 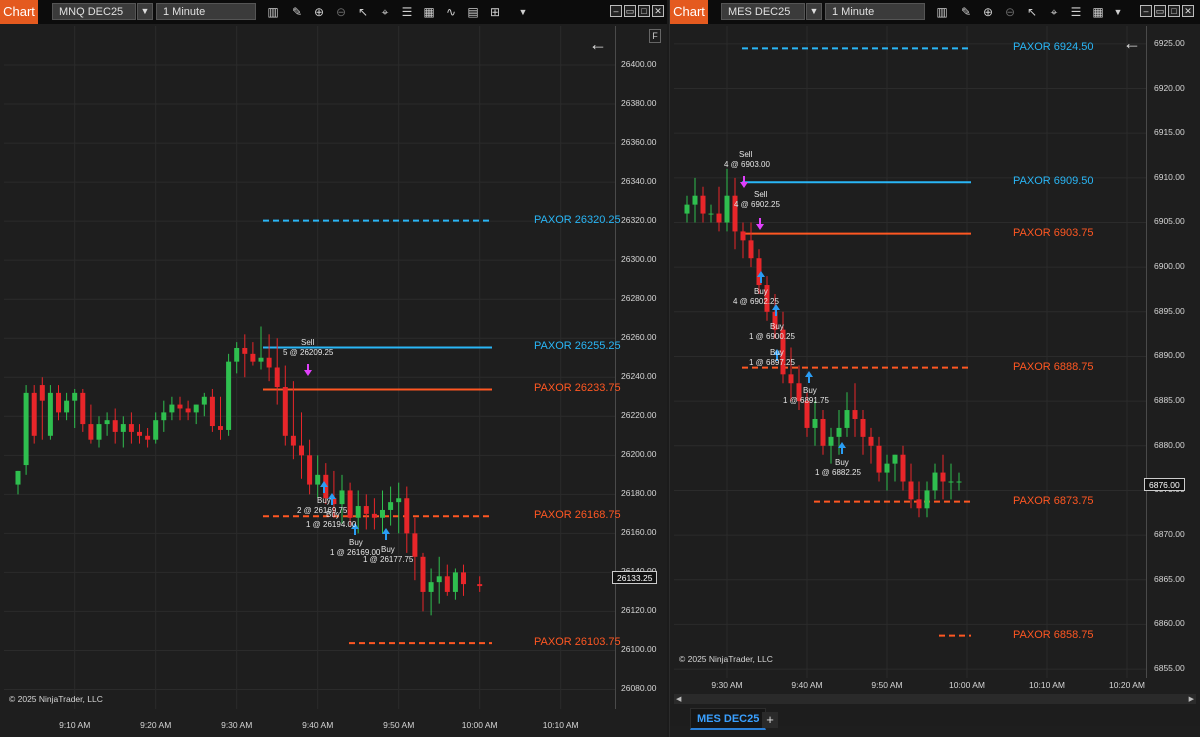 I want to click on horizontal-scrollbar: ◀ ▶, so click(x=935, y=699).